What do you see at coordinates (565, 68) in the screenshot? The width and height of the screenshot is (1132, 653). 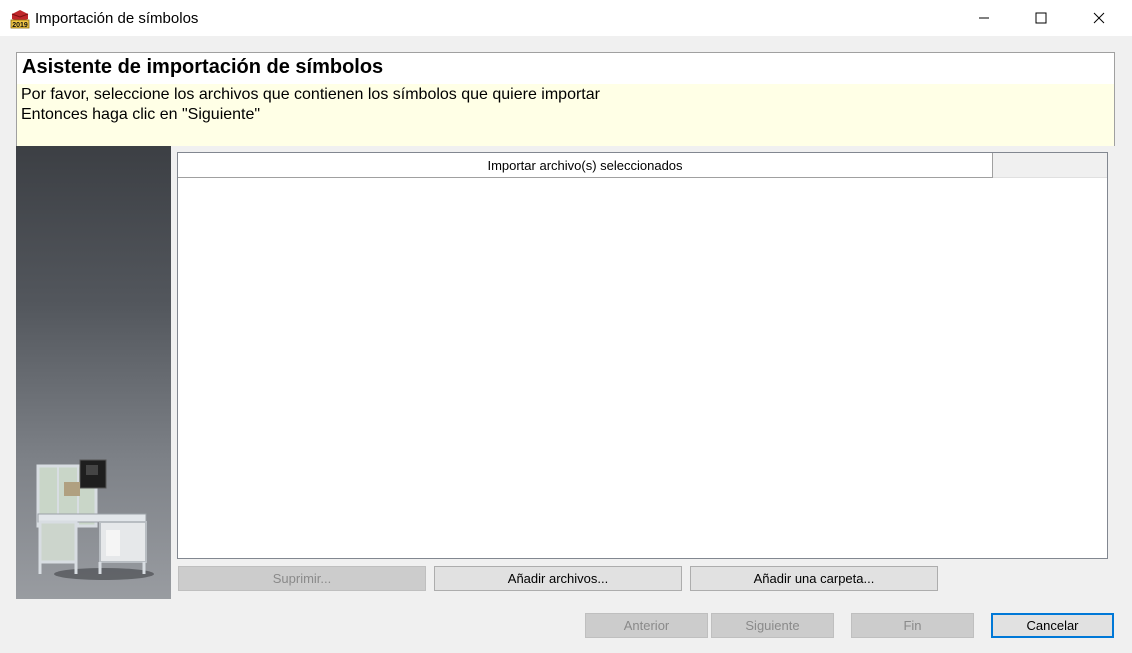 I see `wizard-header-title-band: Asistente de importación de símbolos` at bounding box center [565, 68].